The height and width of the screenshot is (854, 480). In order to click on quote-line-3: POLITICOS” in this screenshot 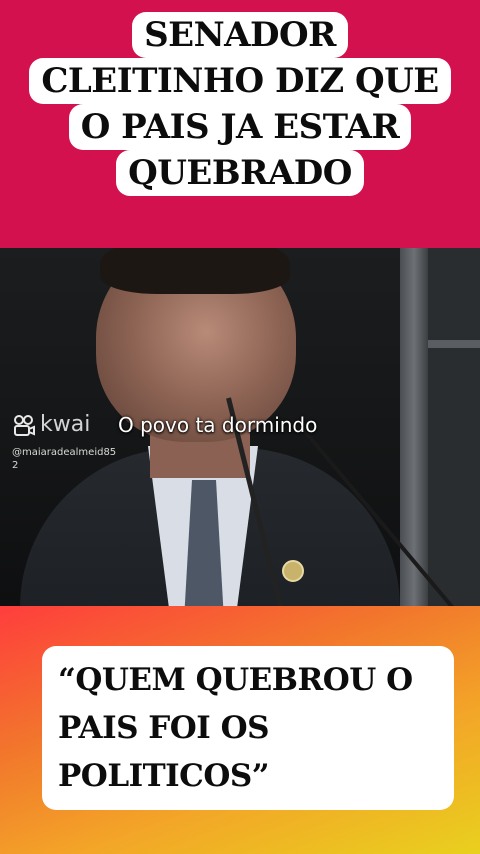, I will do `click(164, 776)`.